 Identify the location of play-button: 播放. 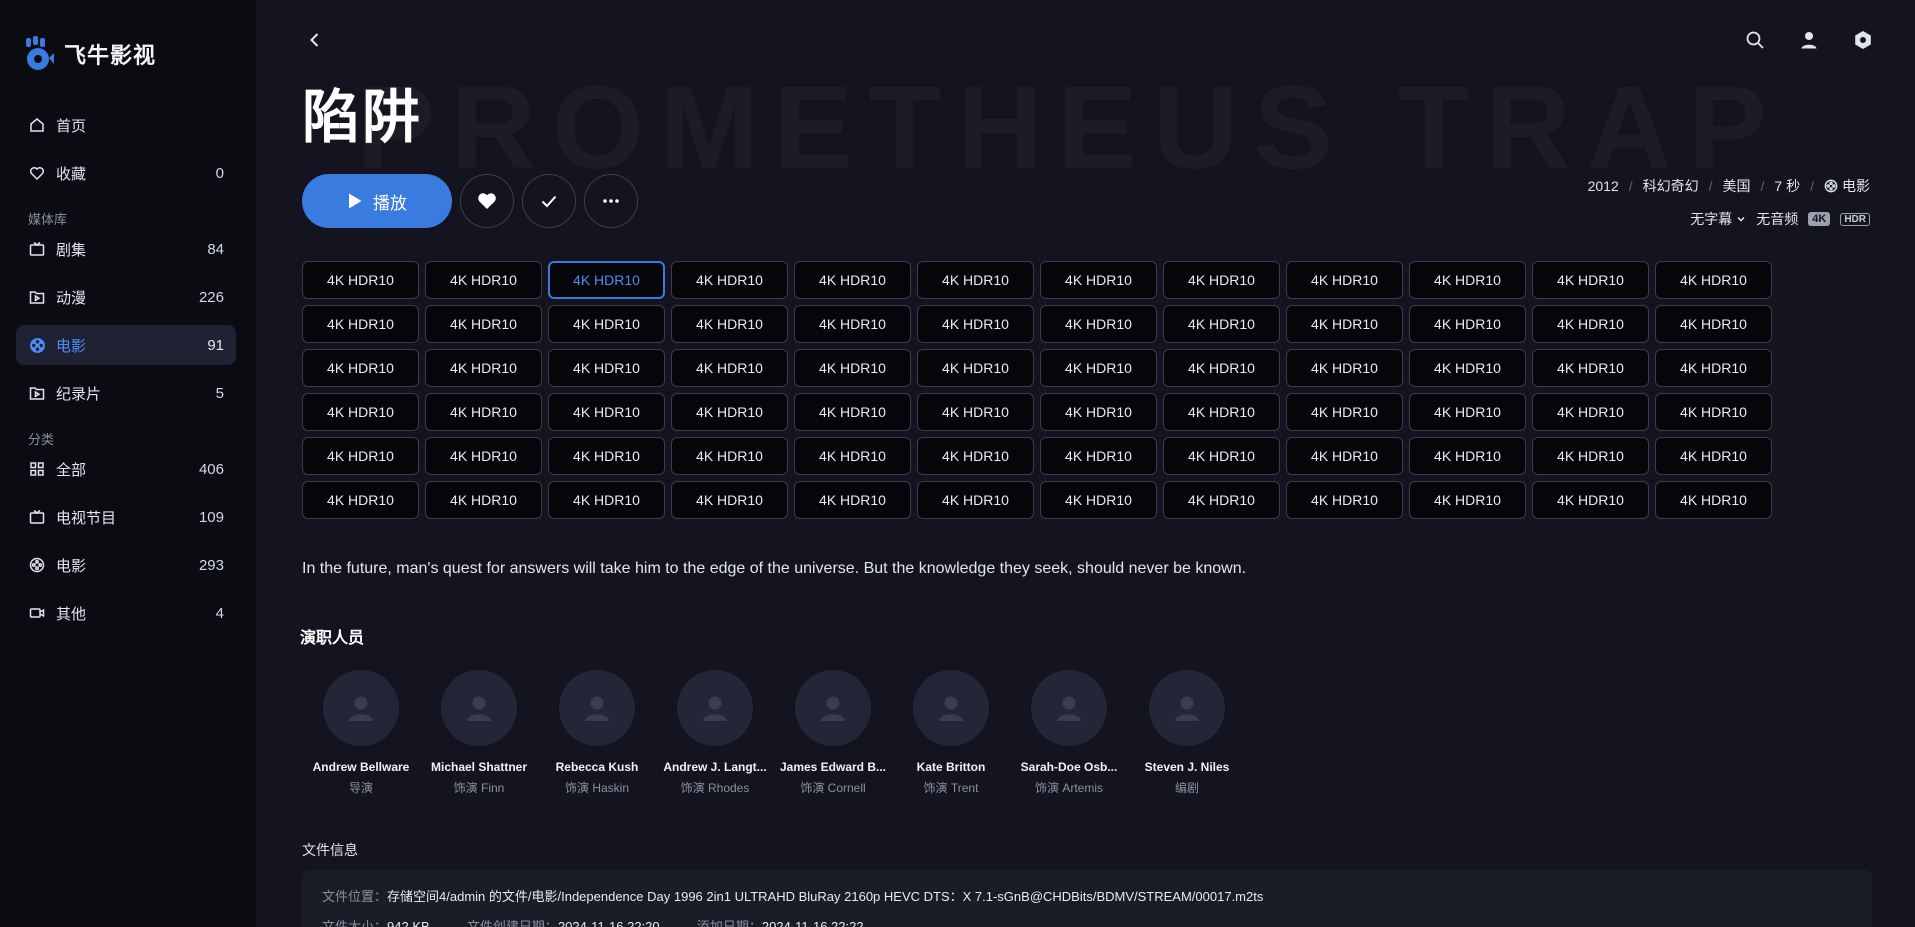
(377, 201).